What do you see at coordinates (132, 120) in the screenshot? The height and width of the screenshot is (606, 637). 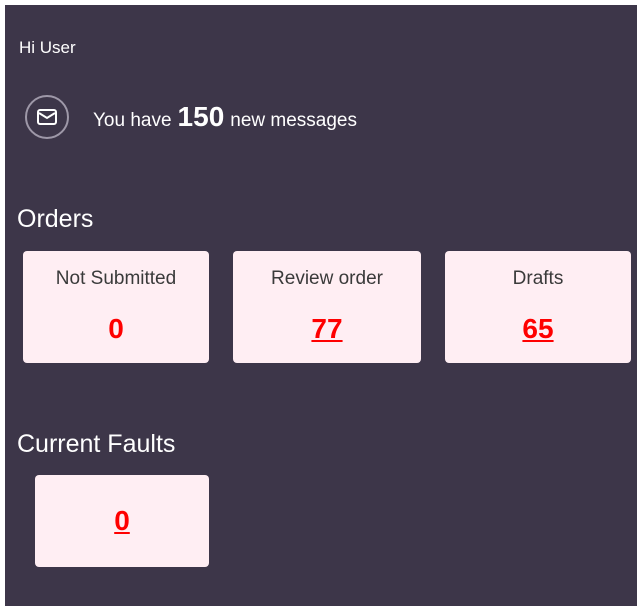 I see `messages-prefix: You have` at bounding box center [132, 120].